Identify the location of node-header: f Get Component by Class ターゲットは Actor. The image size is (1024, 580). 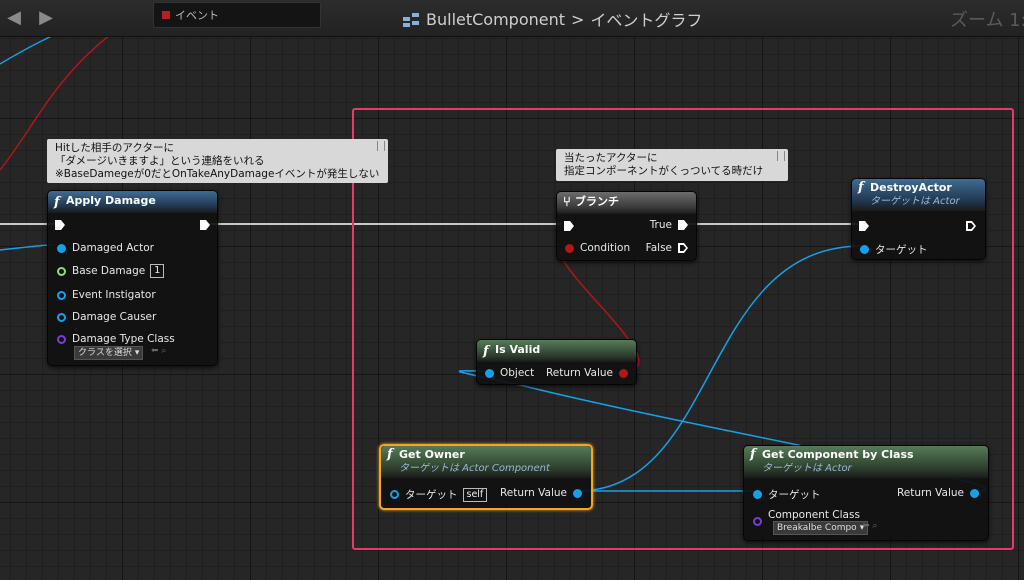
(866, 462).